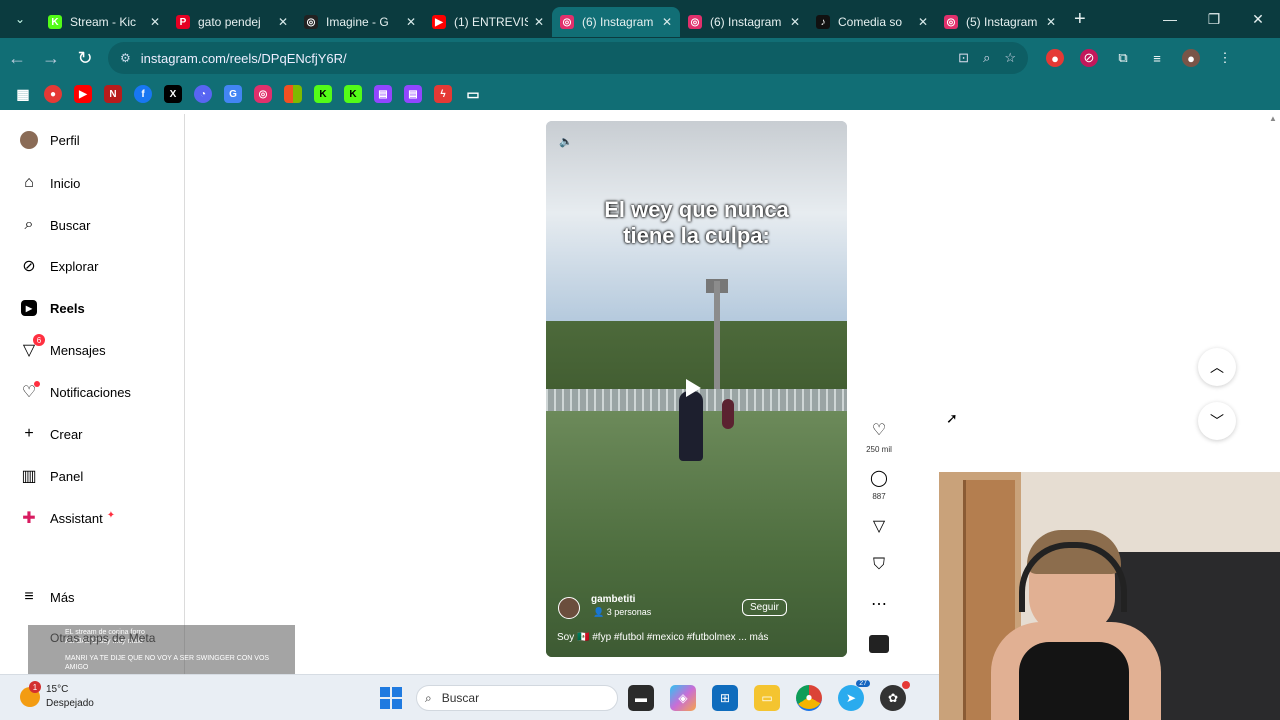 The width and height of the screenshot is (1280, 720). What do you see at coordinates (30, 694) in the screenshot?
I see `weather-sun-icon: 1` at bounding box center [30, 694].